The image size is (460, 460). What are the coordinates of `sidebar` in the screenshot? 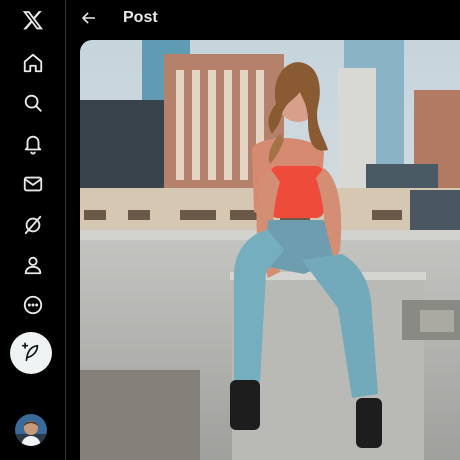 It's located at (33, 230).